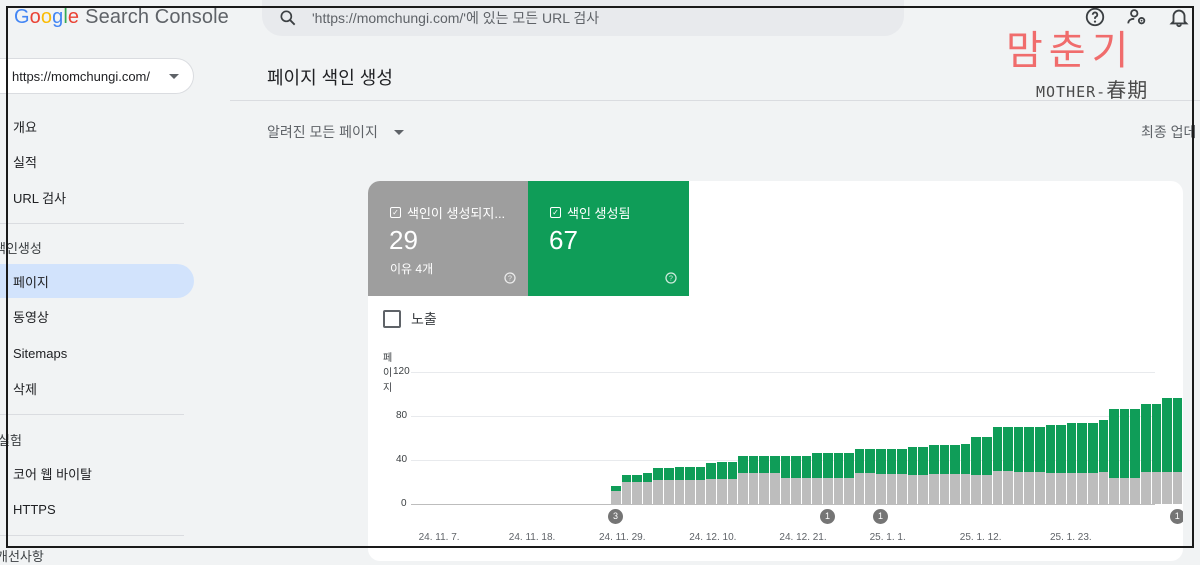  What do you see at coordinates (97, 76) in the screenshot?
I see `property-selector: https://momchungi.com/` at bounding box center [97, 76].